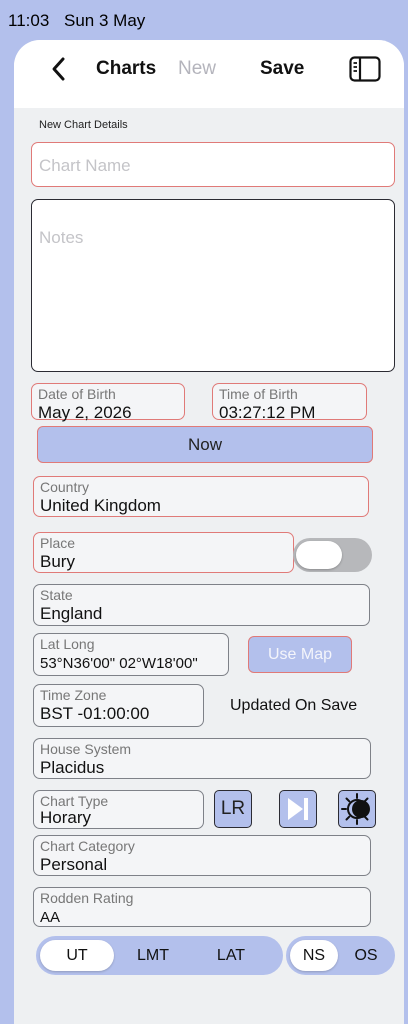 The width and height of the screenshot is (408, 1024). What do you see at coordinates (58, 543) in the screenshot?
I see `place-label: Place` at bounding box center [58, 543].